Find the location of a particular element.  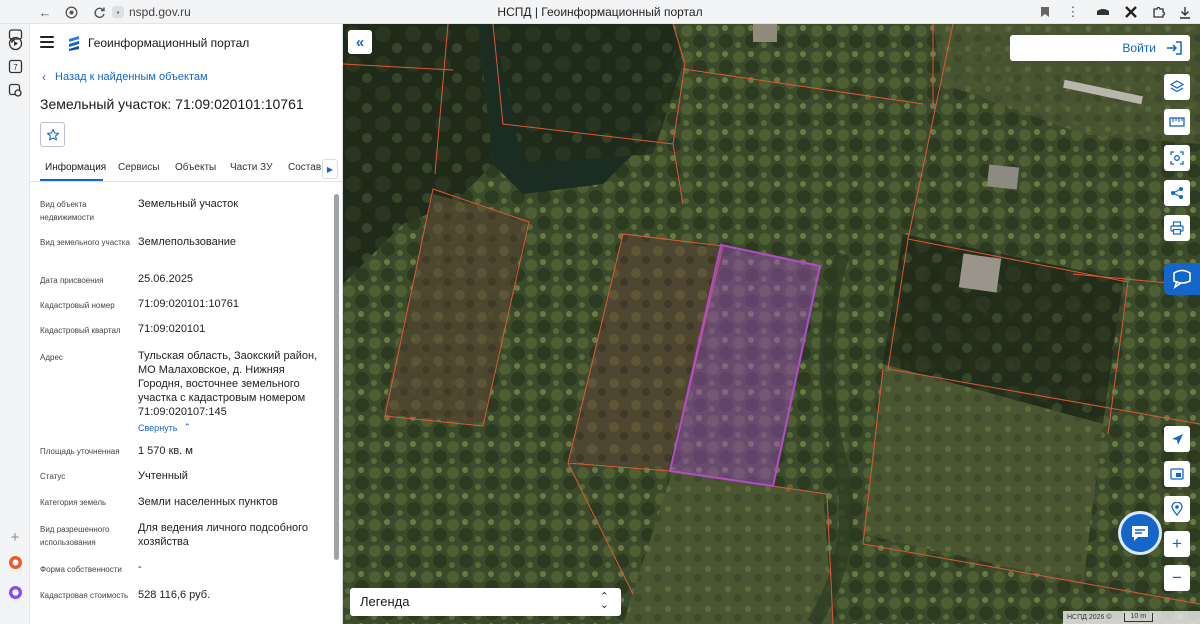

select-area-button is located at coordinates (1177, 158).